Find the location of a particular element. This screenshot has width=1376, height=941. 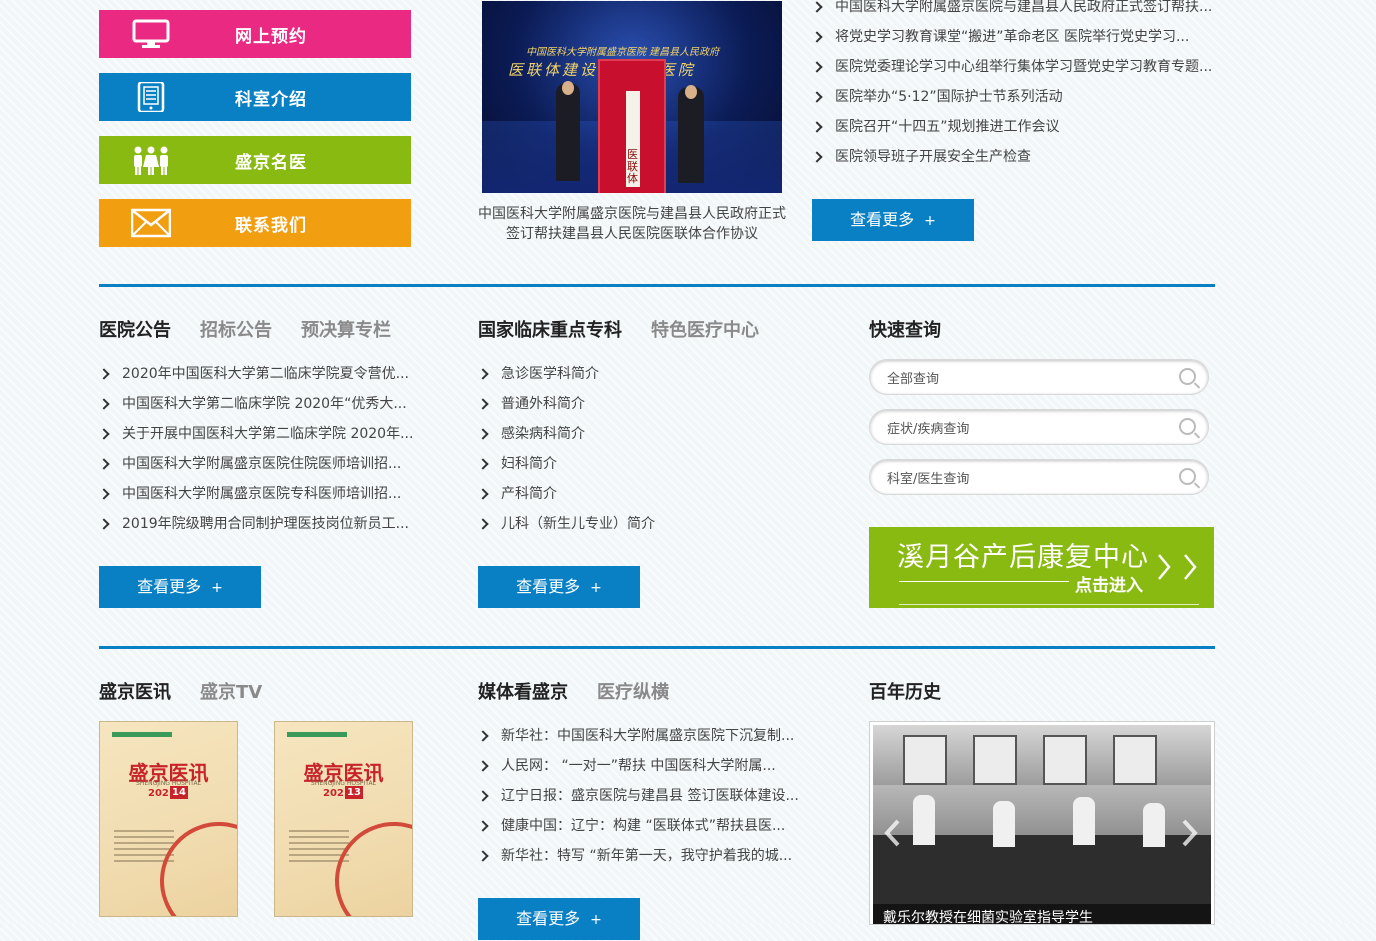

list-item: 妇科简介 is located at coordinates (566, 464).